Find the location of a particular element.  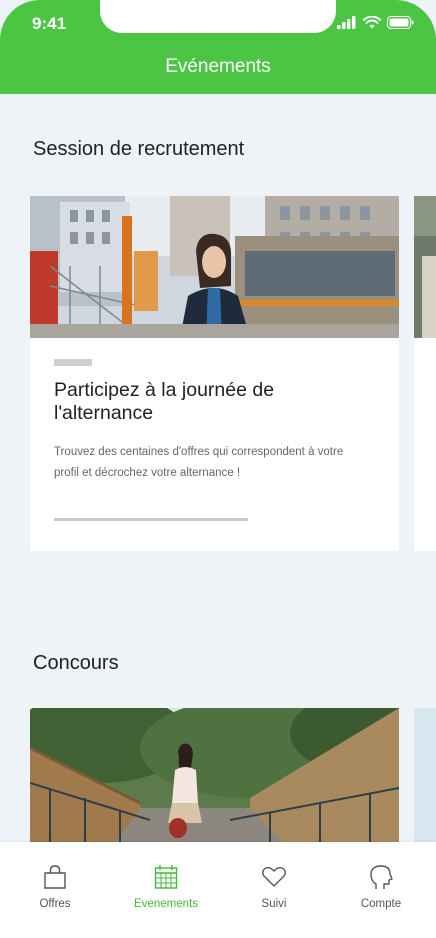

nav-label: Evenements is located at coordinates (166, 904).